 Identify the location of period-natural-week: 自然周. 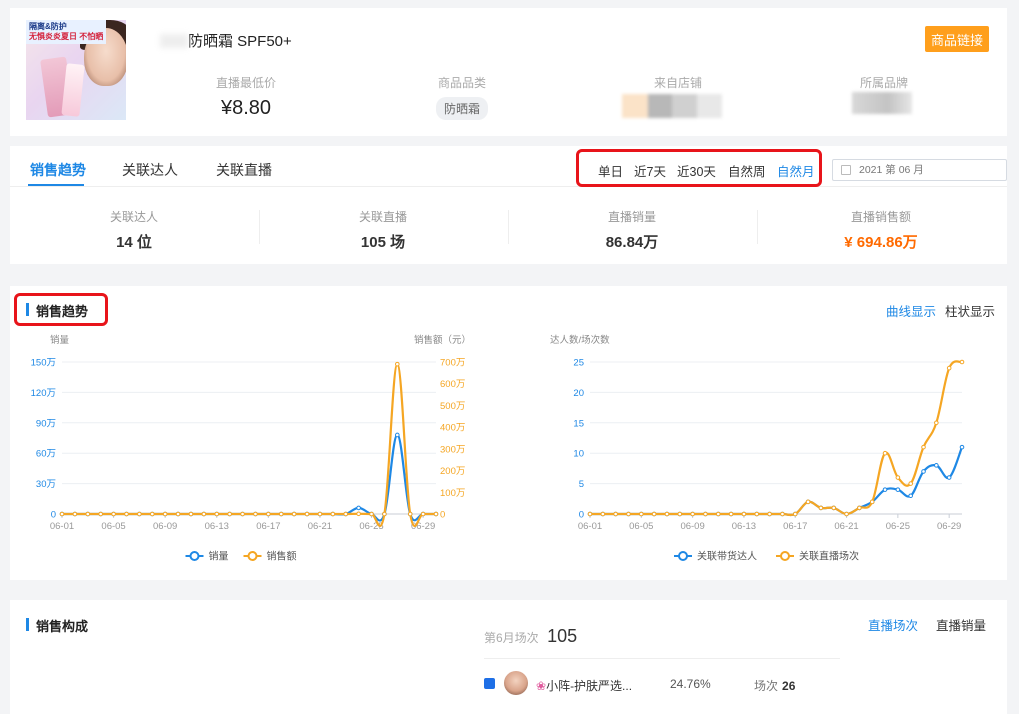
(747, 170).